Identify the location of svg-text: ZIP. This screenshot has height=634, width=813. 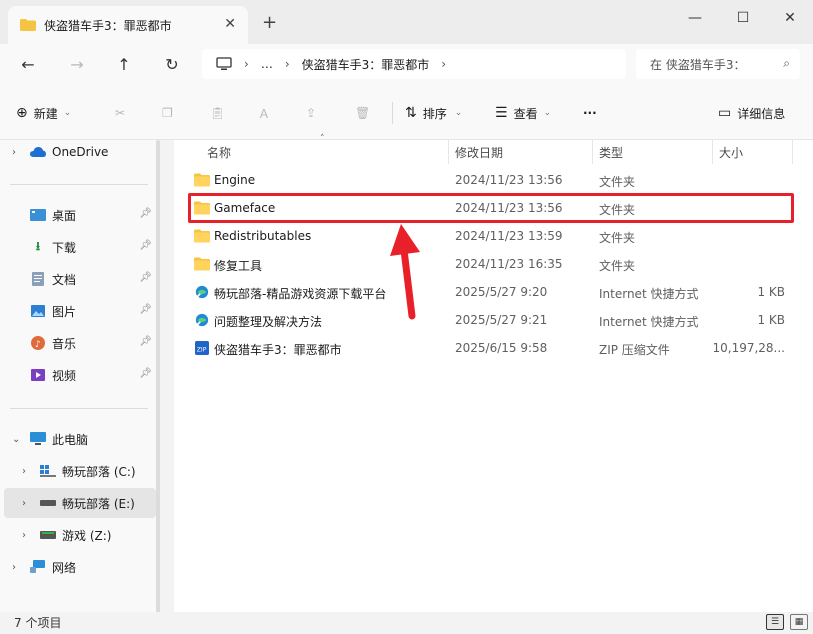
(202, 350).